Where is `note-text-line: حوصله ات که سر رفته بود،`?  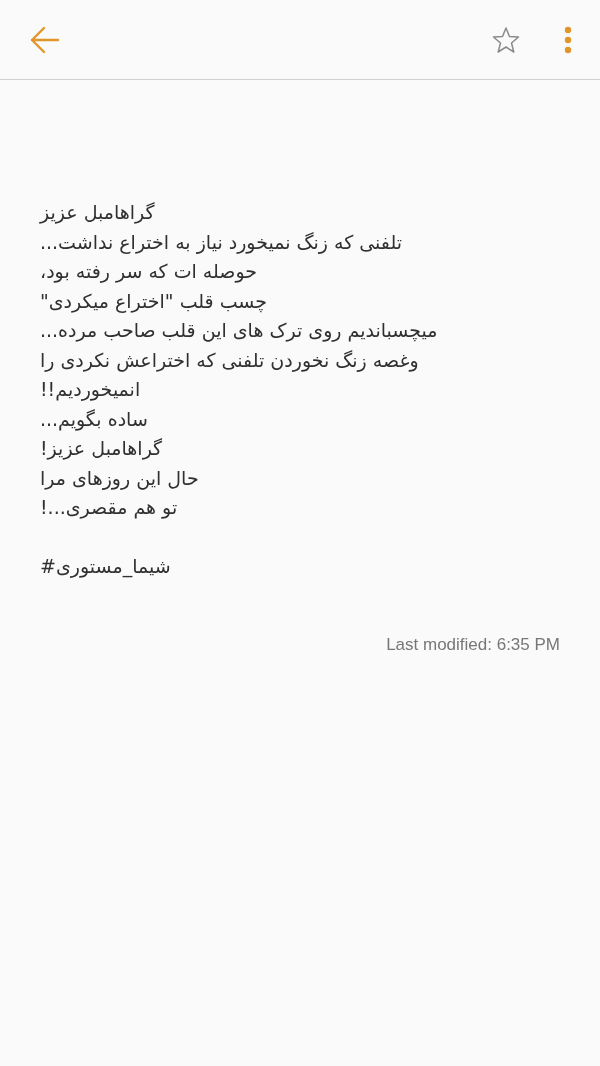
note-text-line: حوصله ات که سر رفته بود، is located at coordinates (149, 272).